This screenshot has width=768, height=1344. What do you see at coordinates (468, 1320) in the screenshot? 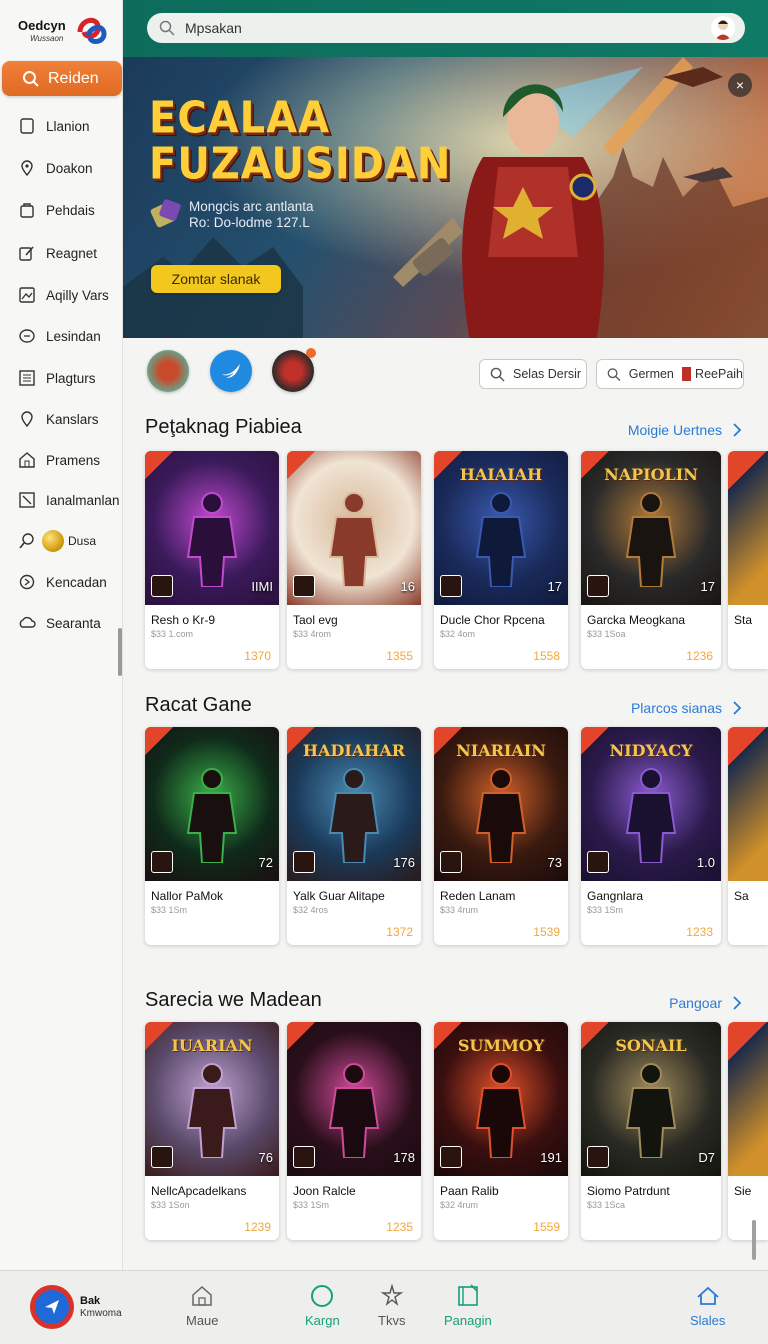
I see `nav-label: Panagin` at bounding box center [468, 1320].